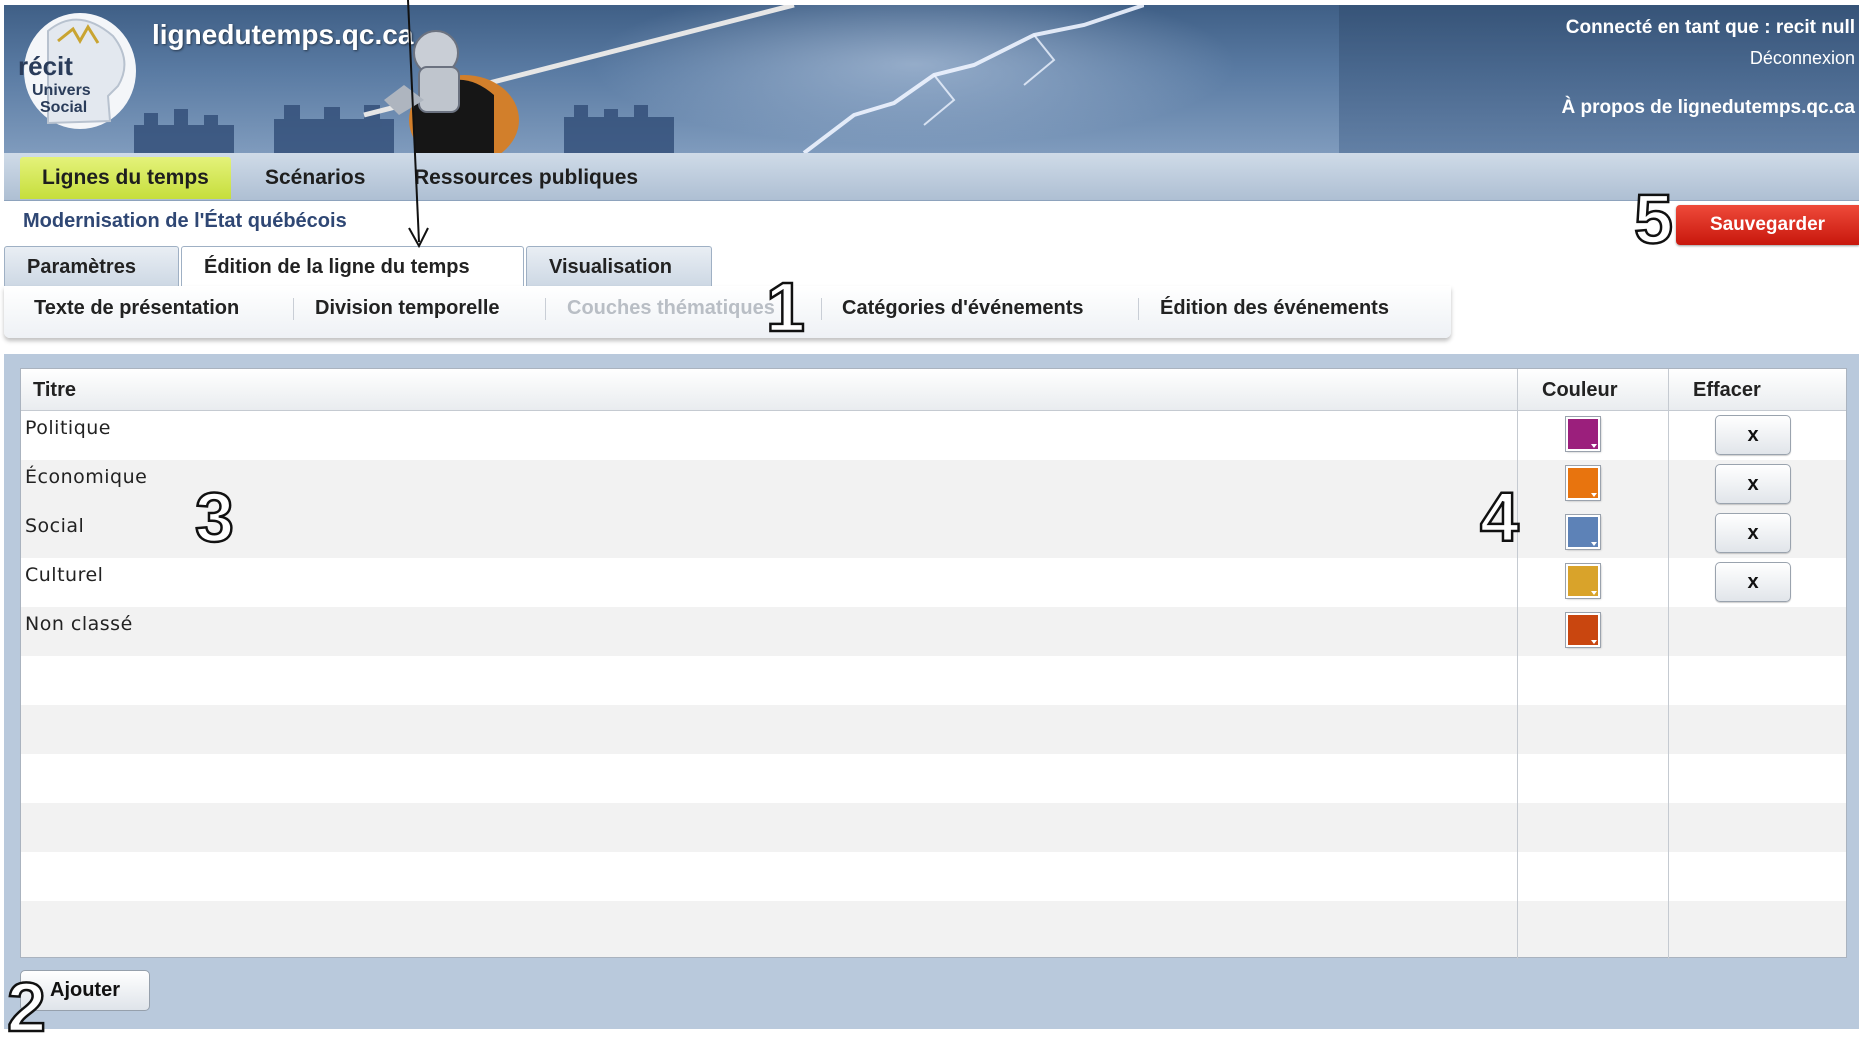 The width and height of the screenshot is (1859, 1039). I want to click on annotation-number: 5, so click(1653, 219).